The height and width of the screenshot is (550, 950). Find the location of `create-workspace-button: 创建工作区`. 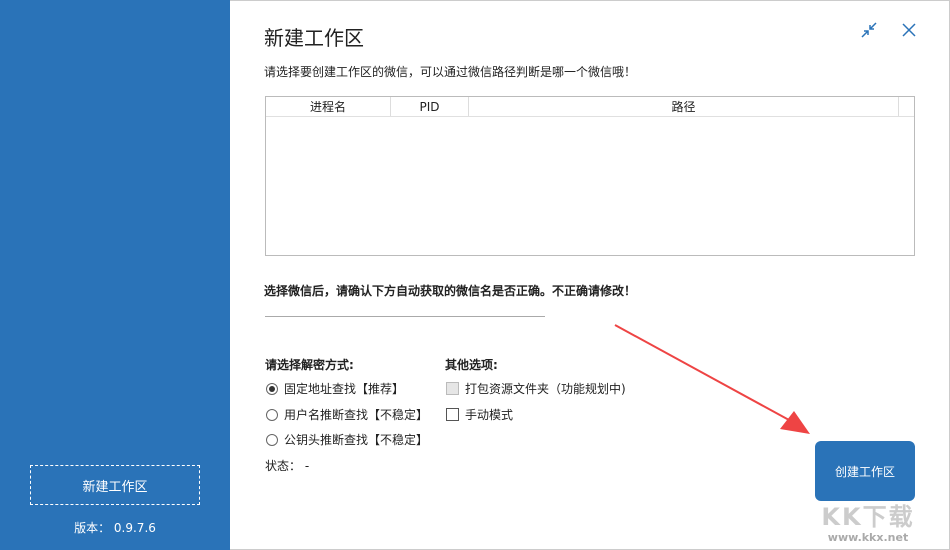

create-workspace-button: 创建工作区 is located at coordinates (865, 471).